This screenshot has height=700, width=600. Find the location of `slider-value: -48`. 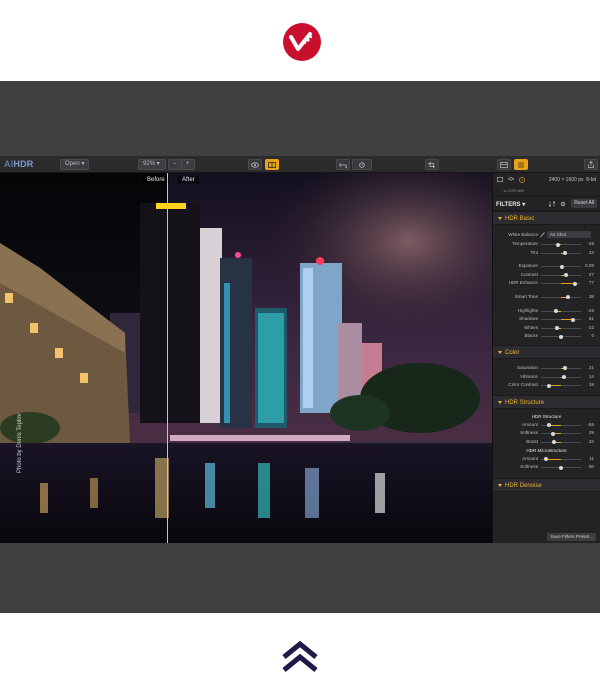

slider-value: -48 is located at coordinates (590, 243).